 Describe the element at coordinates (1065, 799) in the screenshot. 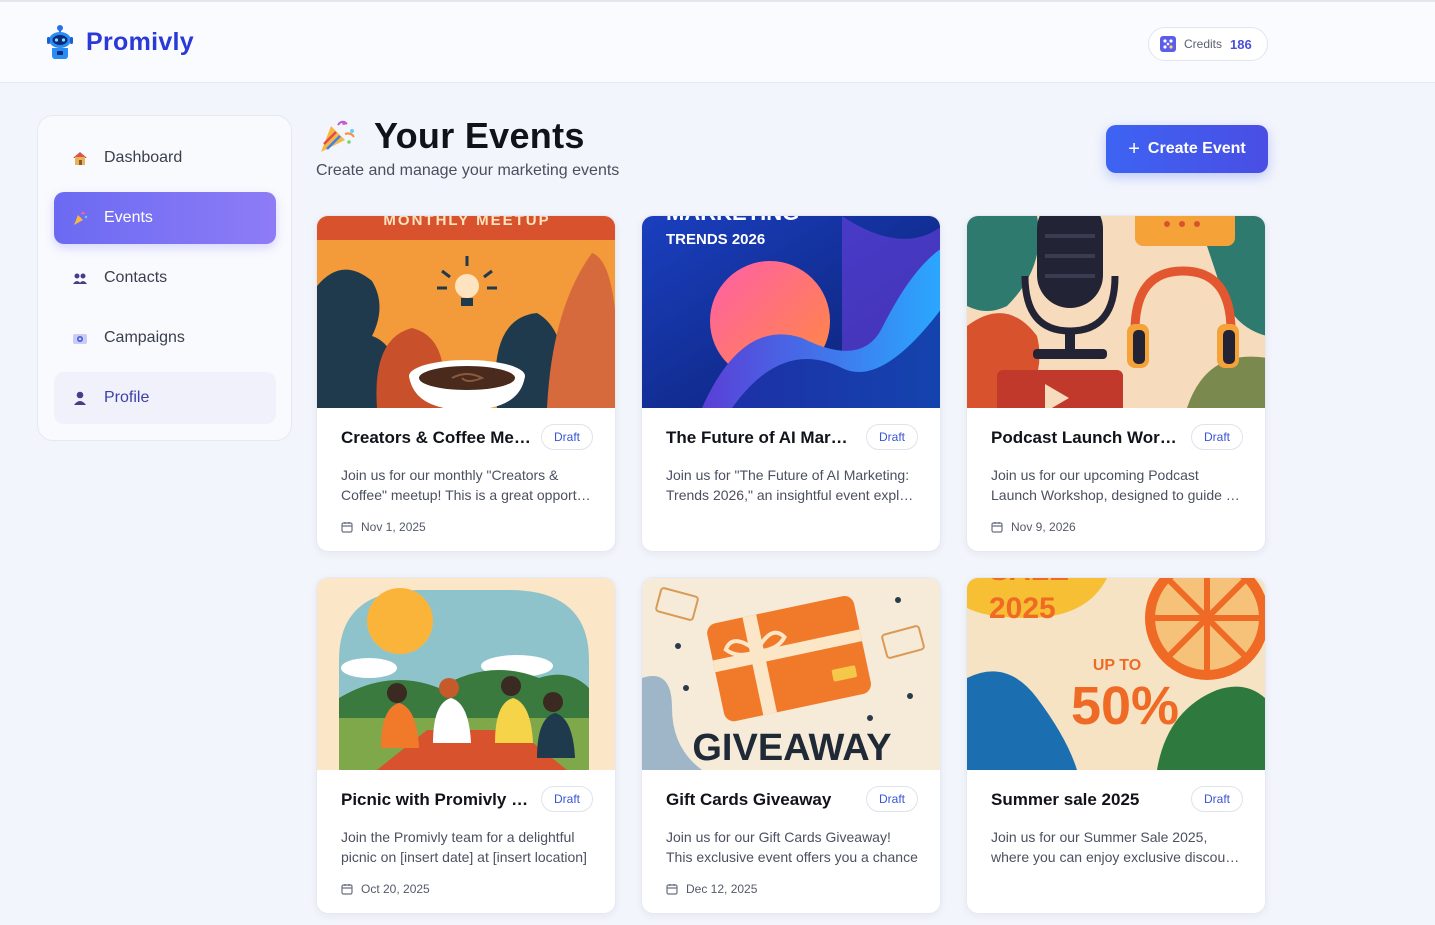

I see `event-title: Summer sale 2025` at that location.